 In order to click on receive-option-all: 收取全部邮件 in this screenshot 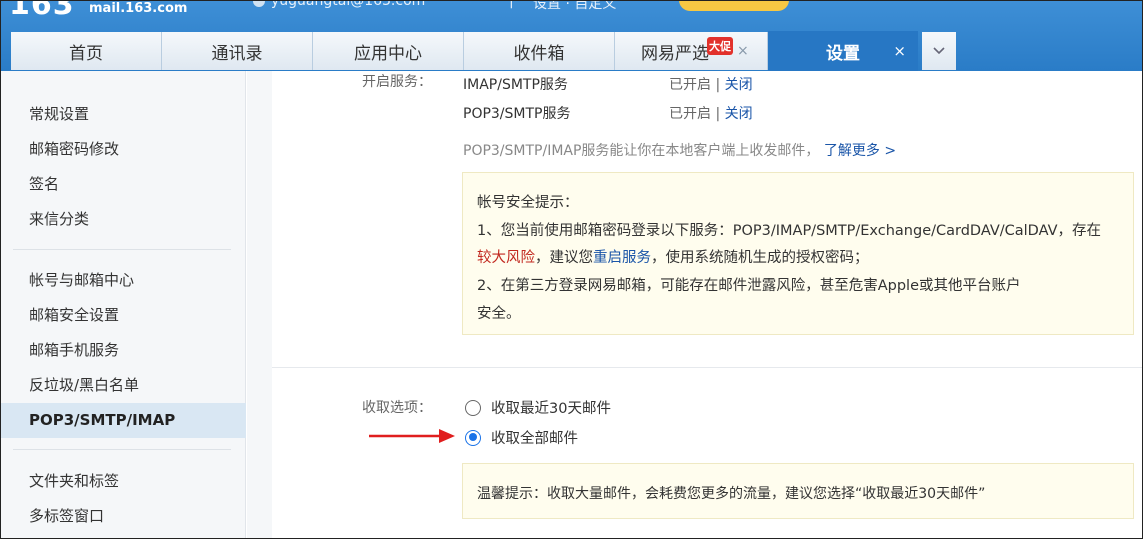, I will do `click(521, 437)`.